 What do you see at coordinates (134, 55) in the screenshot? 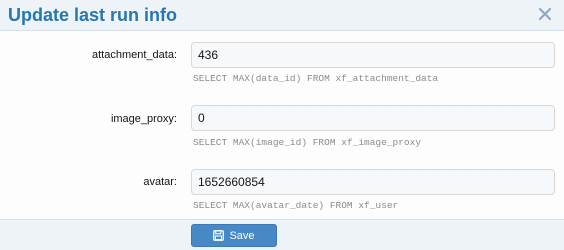
I see `attachment-data-label: attachment_data:` at bounding box center [134, 55].